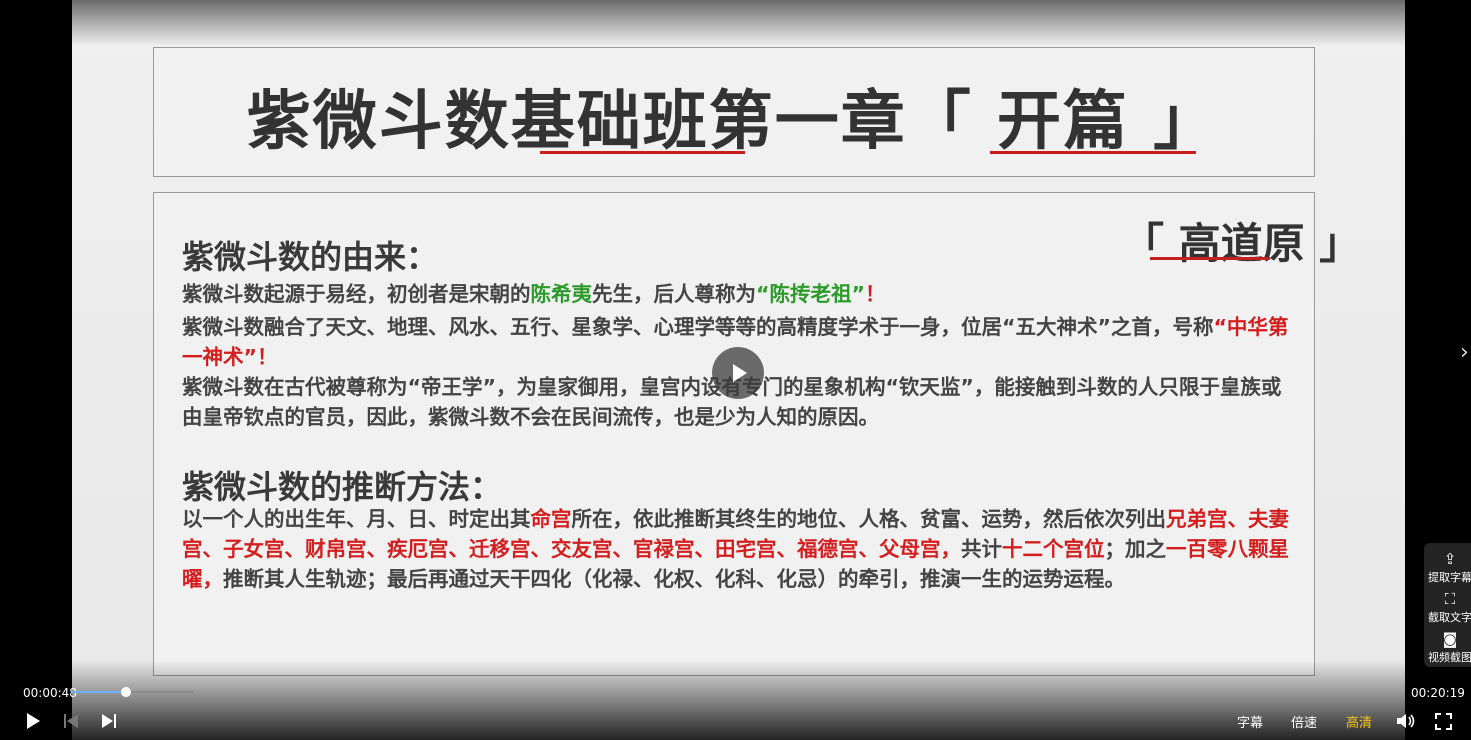 This screenshot has height=740, width=1471. What do you see at coordinates (1250, 721) in the screenshot?
I see `subtitle-button: 字幕` at bounding box center [1250, 721].